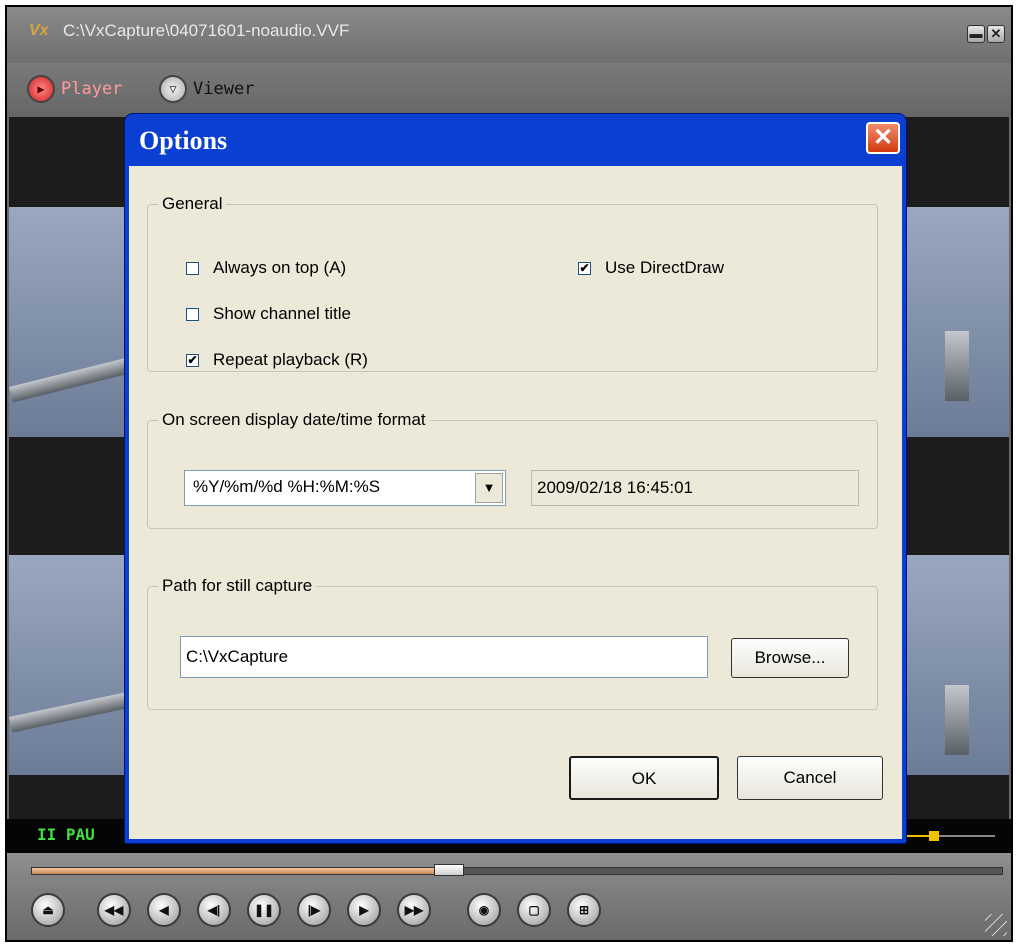 Image resolution: width=1016 pixels, height=945 pixels. What do you see at coordinates (41, 89) in the screenshot?
I see `play-icon: ▶` at bounding box center [41, 89].